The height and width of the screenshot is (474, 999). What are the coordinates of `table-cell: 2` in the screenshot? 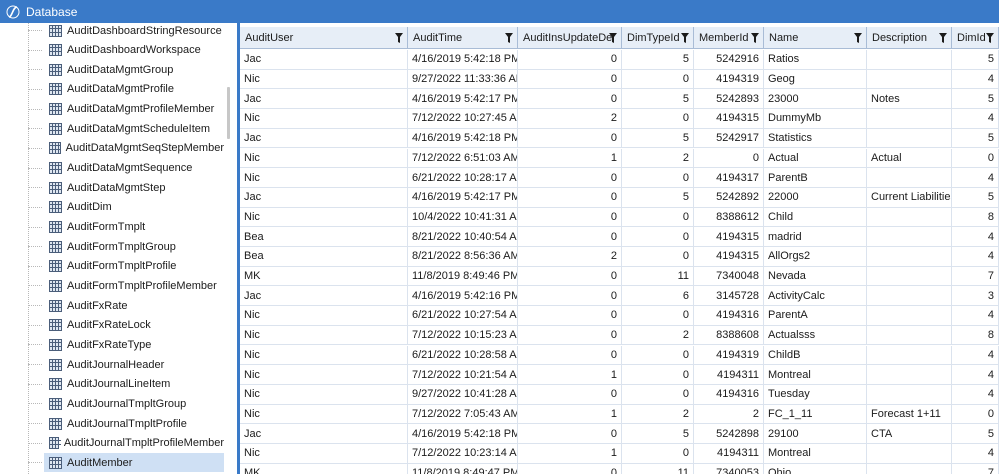 It's located at (729, 414).